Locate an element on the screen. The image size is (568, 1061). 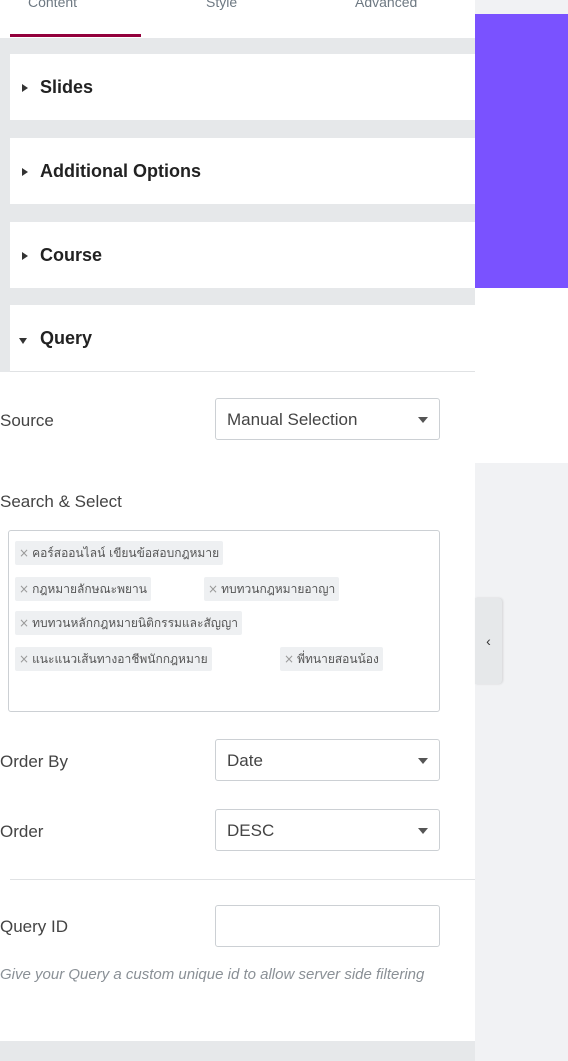
section-additional-options: Additional Options is located at coordinates (242, 171).